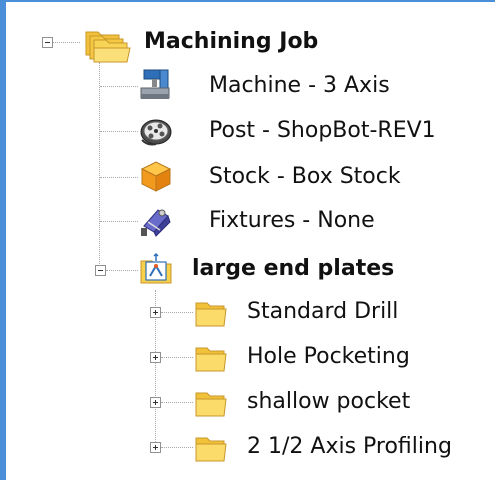 The height and width of the screenshot is (480, 495). Describe the element at coordinates (156, 131) in the screenshot. I see `post-reel-icon` at that location.